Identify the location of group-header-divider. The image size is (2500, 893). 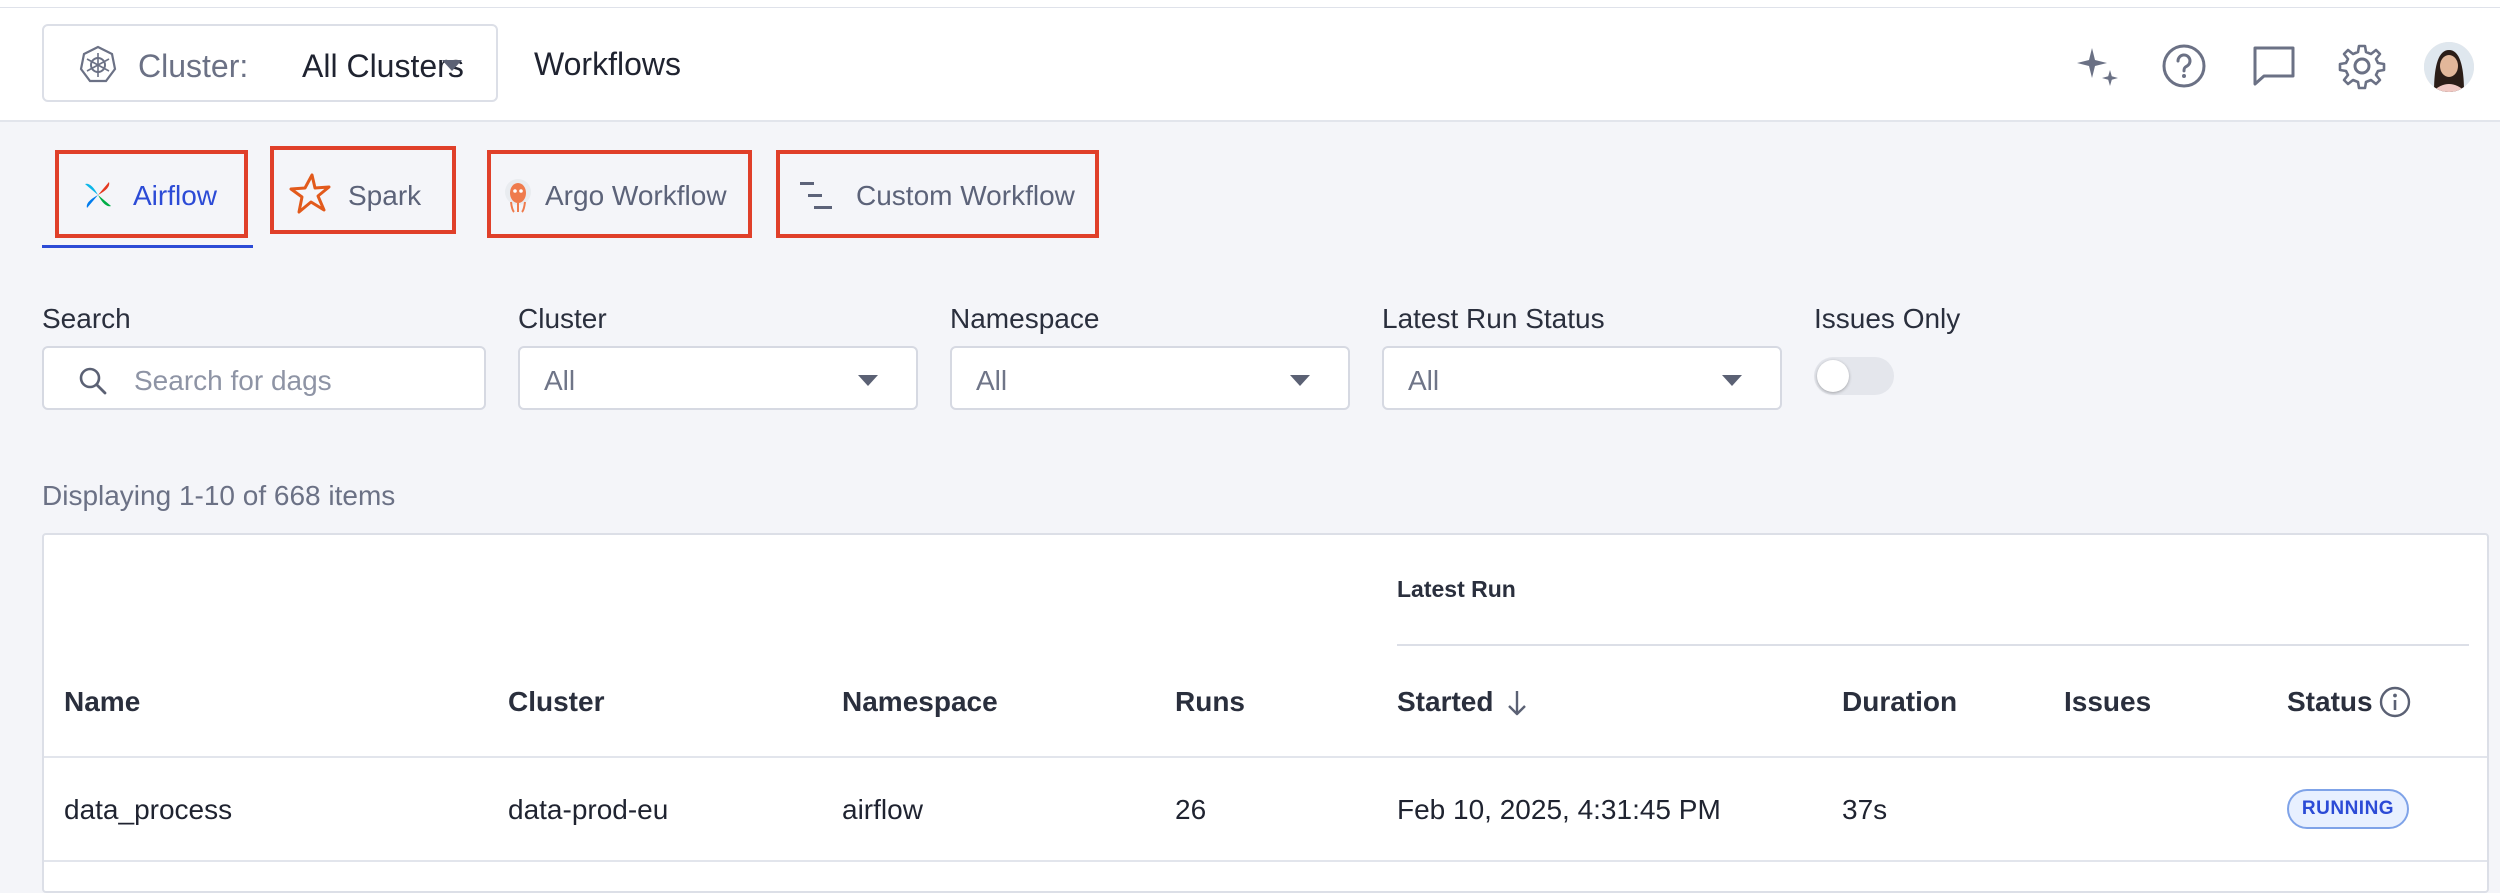
(1933, 645).